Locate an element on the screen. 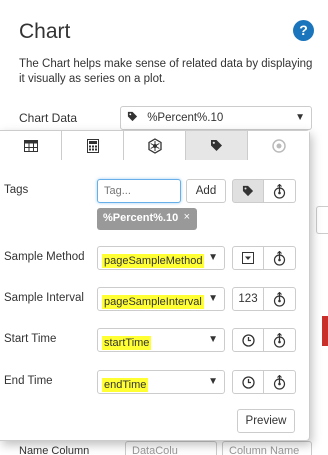 This screenshot has height=455, width=328. chart-data-select: %Percent%.10 ▼ is located at coordinates (216, 118).